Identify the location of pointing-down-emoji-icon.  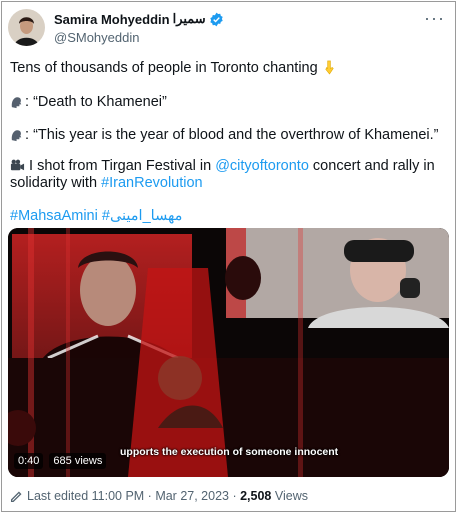
(329, 67).